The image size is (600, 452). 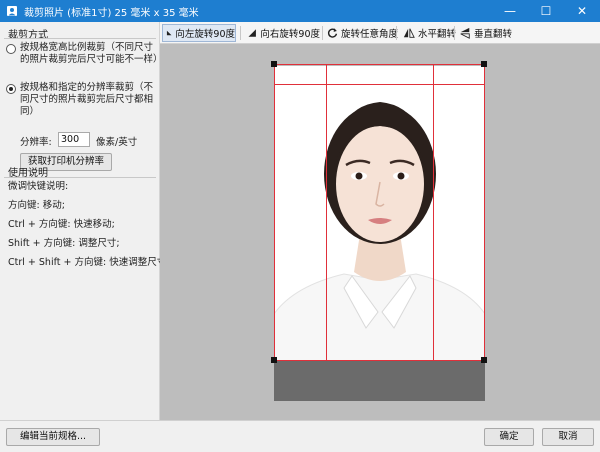 What do you see at coordinates (11, 49) in the screenshot?
I see `radio-ratio-indicator` at bounding box center [11, 49].